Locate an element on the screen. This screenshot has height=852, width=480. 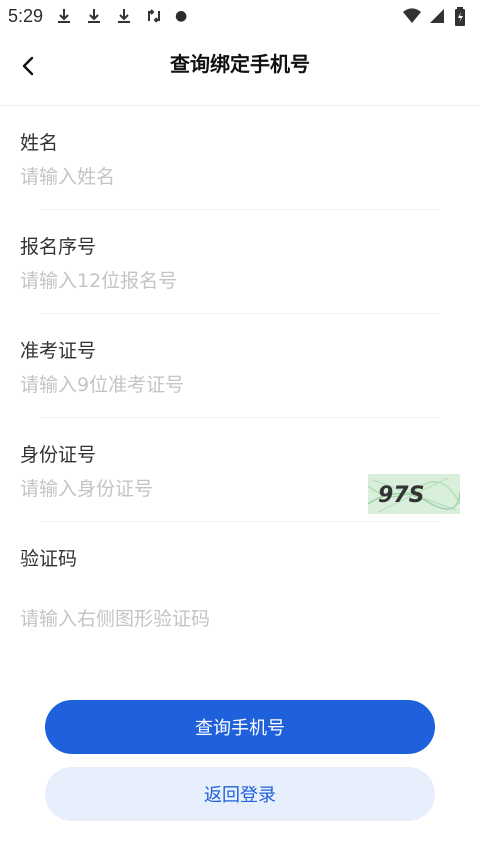
back-to-login-button: 返回登录 is located at coordinates (240, 794).